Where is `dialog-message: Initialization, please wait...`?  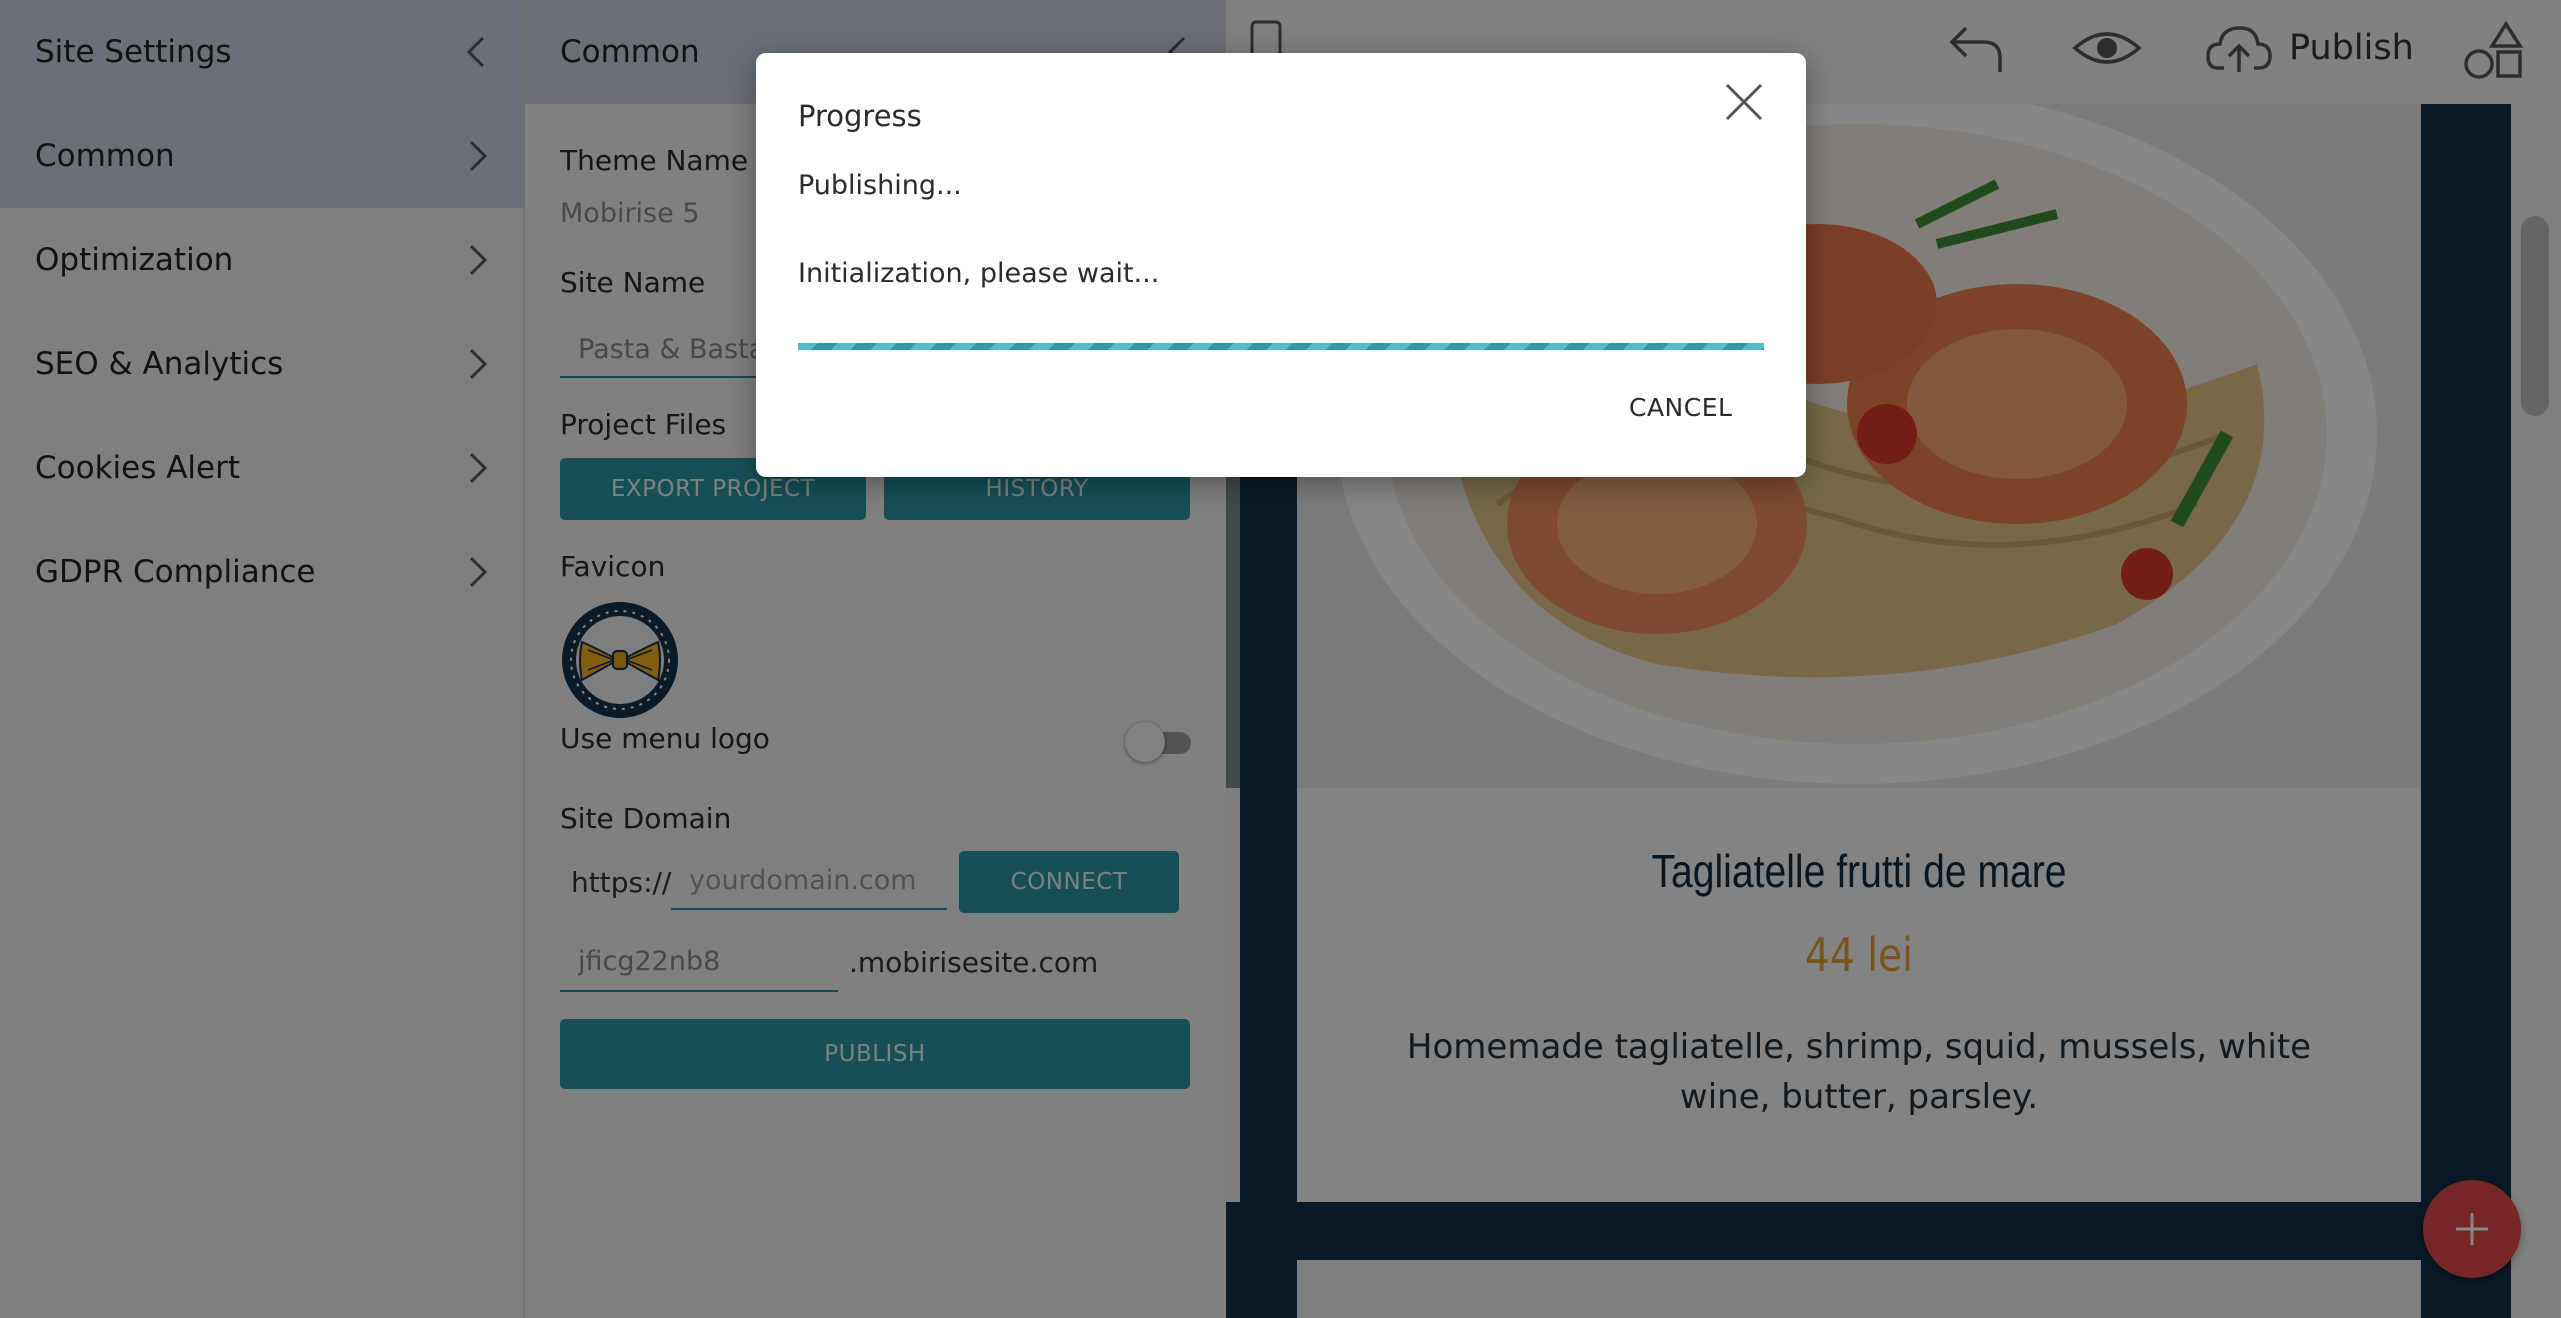
dialog-message: Initialization, please wait... is located at coordinates (979, 273).